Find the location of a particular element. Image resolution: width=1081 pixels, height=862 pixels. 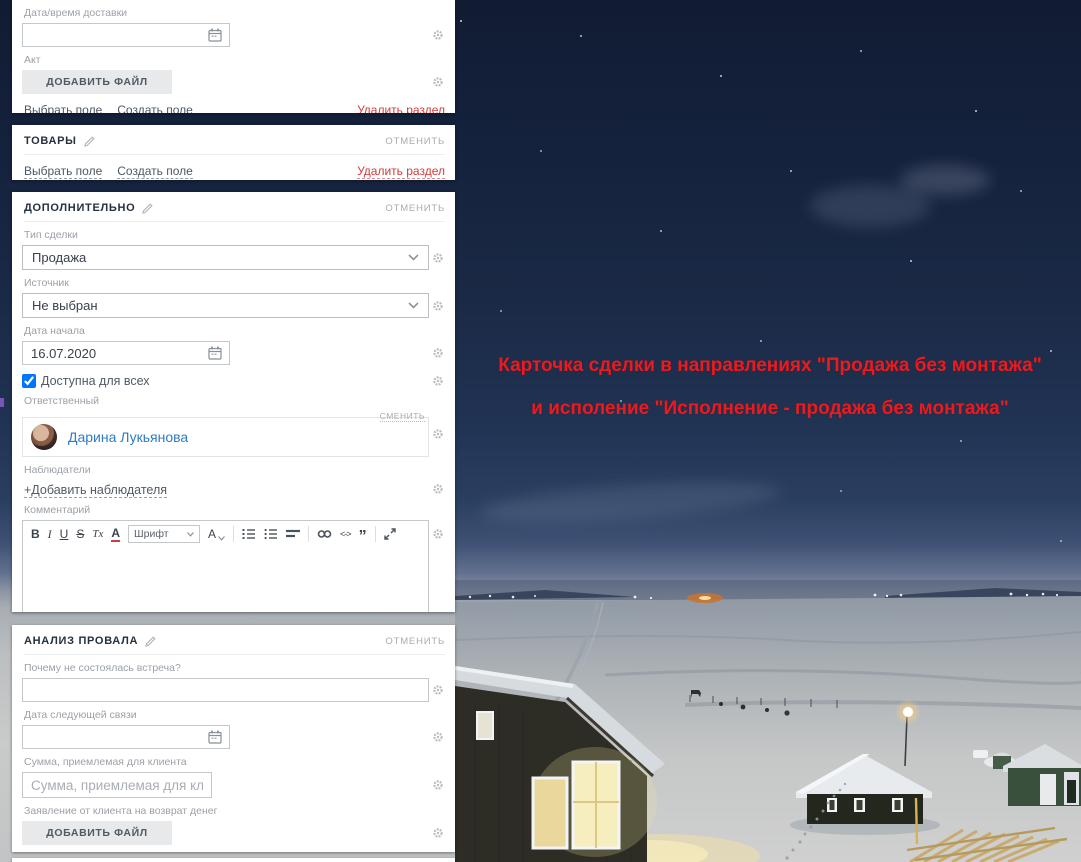

source-value: Не выбран is located at coordinates (65, 305).